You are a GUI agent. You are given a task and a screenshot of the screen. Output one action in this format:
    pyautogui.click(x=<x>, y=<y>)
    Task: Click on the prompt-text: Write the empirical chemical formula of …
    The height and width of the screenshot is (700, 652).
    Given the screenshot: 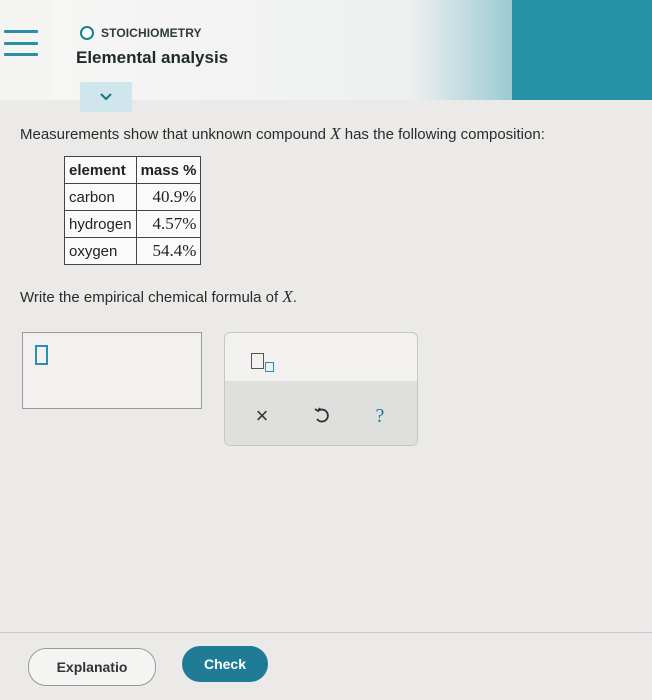 What is the action you would take?
    pyautogui.click(x=158, y=297)
    